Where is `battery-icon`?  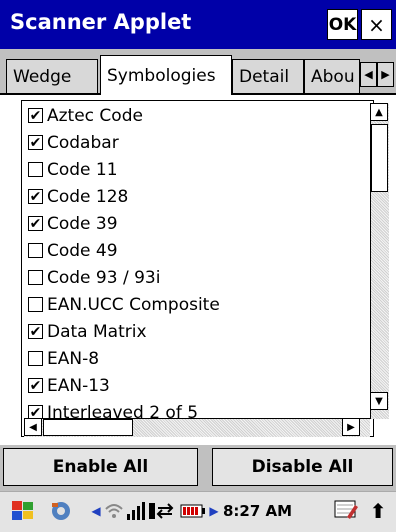 battery-icon is located at coordinates (193, 511).